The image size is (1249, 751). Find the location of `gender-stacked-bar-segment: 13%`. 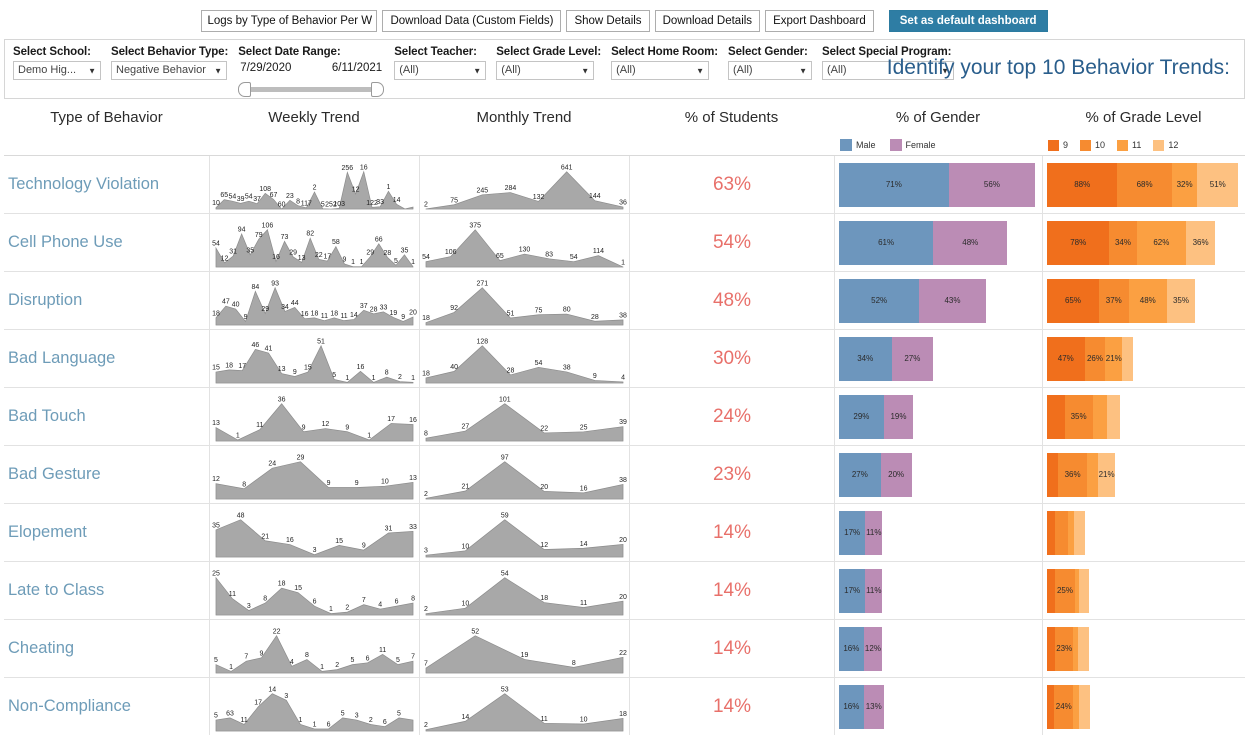

gender-stacked-bar-segment: 13% is located at coordinates (873, 706).